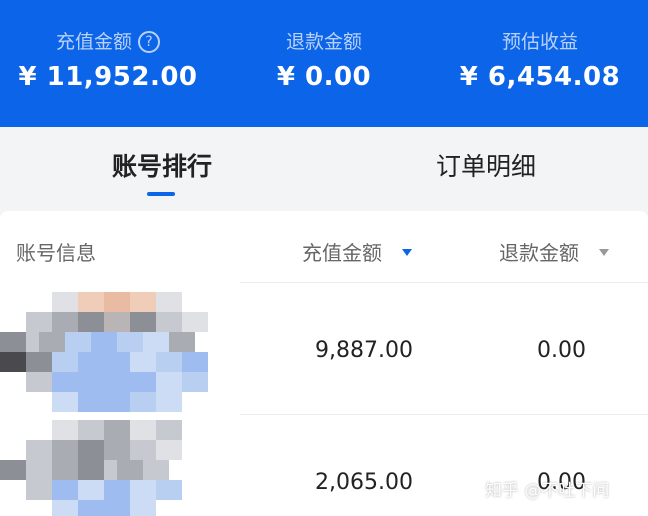 The width and height of the screenshot is (648, 516). Describe the element at coordinates (162, 165) in the screenshot. I see `tab-account-ranking: 账号排行` at that location.